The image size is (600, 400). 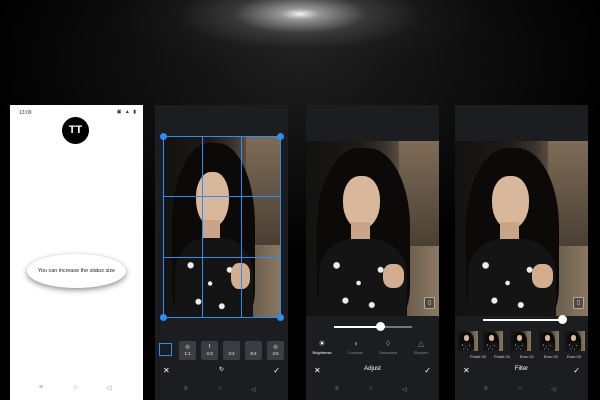 What do you see at coordinates (63, 271) in the screenshot?
I see `bubble-text-main: You can increase the` at bounding box center [63, 271].